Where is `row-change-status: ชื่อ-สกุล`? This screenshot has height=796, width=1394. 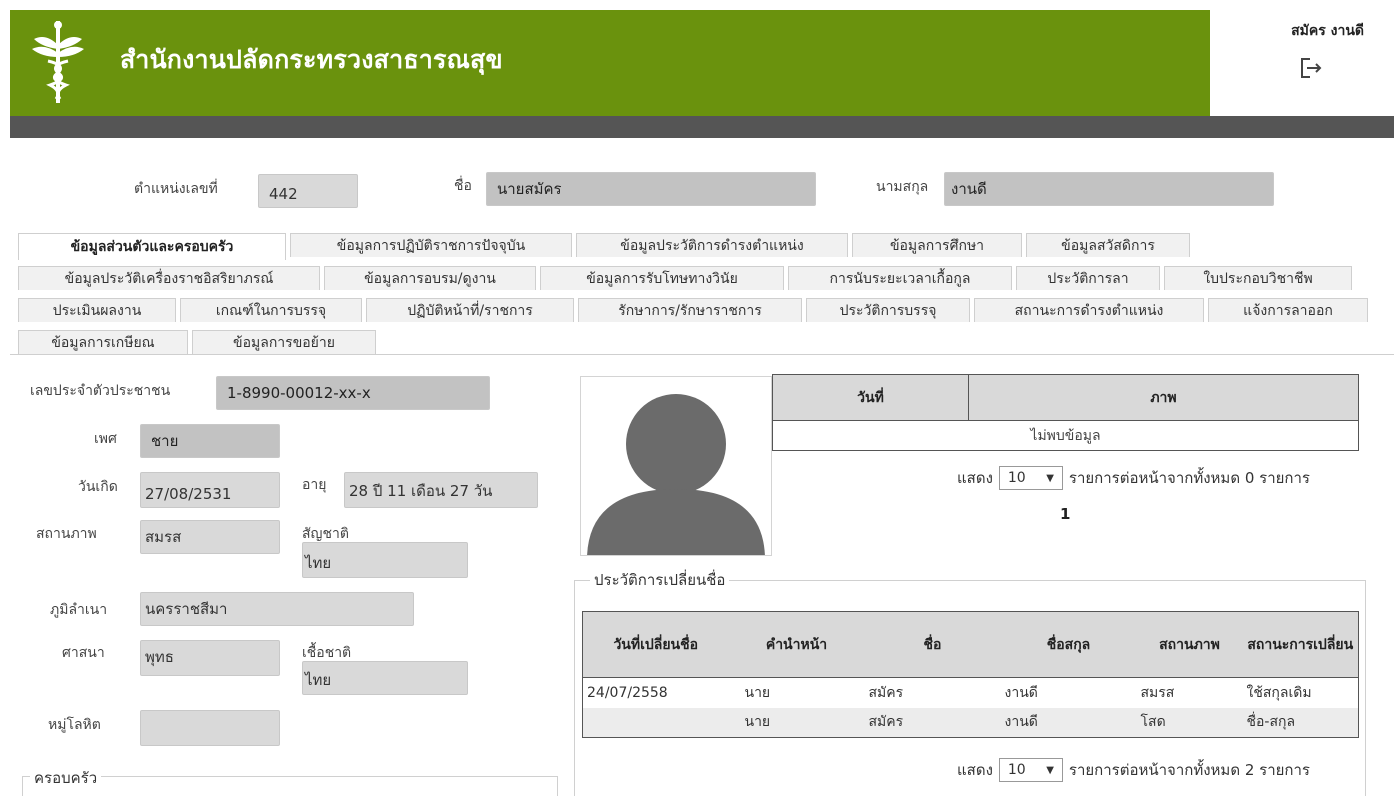 row-change-status: ชื่อ-สกุล is located at coordinates (1300, 722).